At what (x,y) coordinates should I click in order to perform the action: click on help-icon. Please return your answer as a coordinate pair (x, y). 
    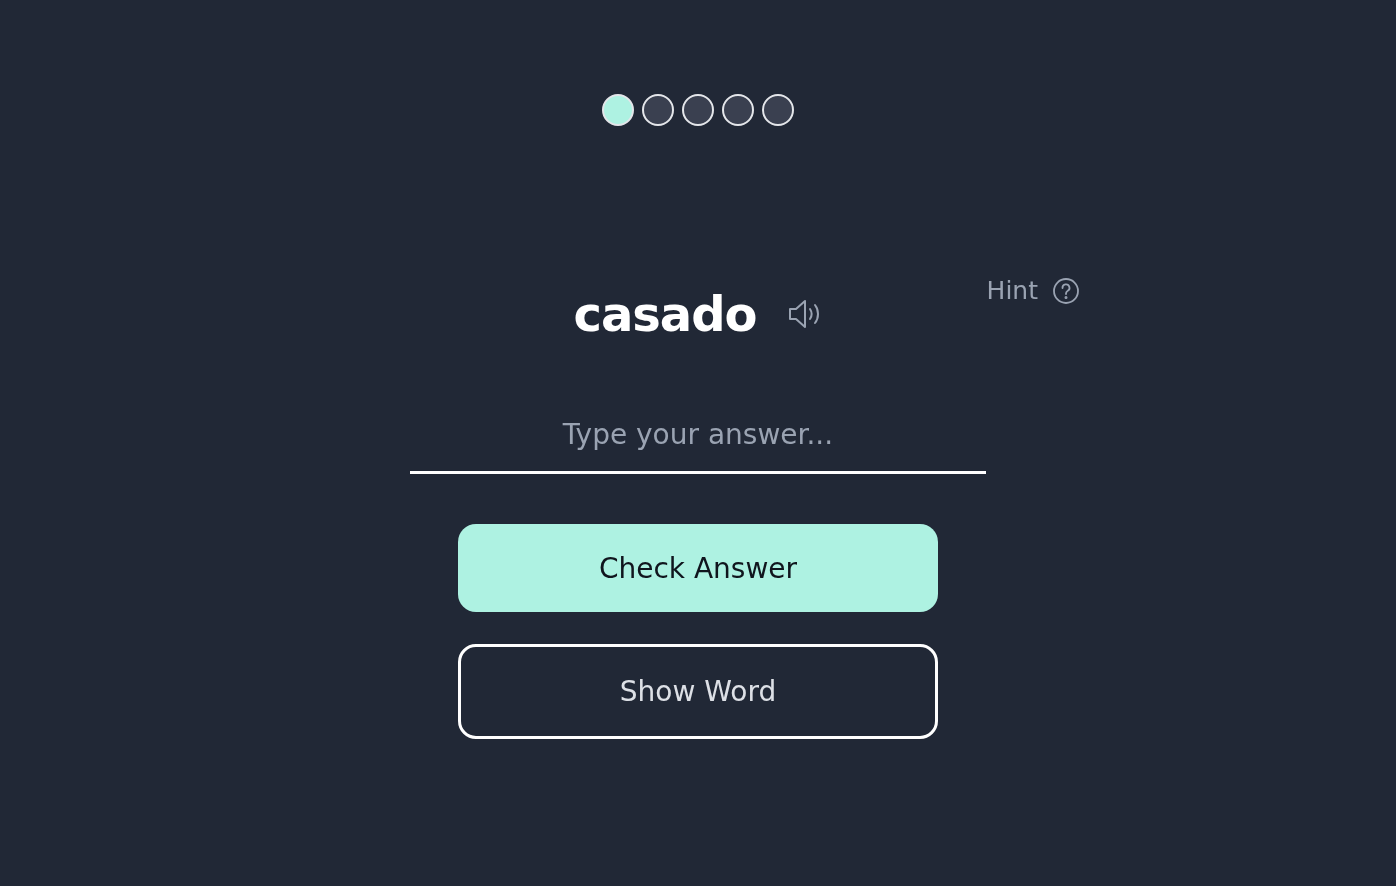
    Looking at the image, I should click on (1066, 290).